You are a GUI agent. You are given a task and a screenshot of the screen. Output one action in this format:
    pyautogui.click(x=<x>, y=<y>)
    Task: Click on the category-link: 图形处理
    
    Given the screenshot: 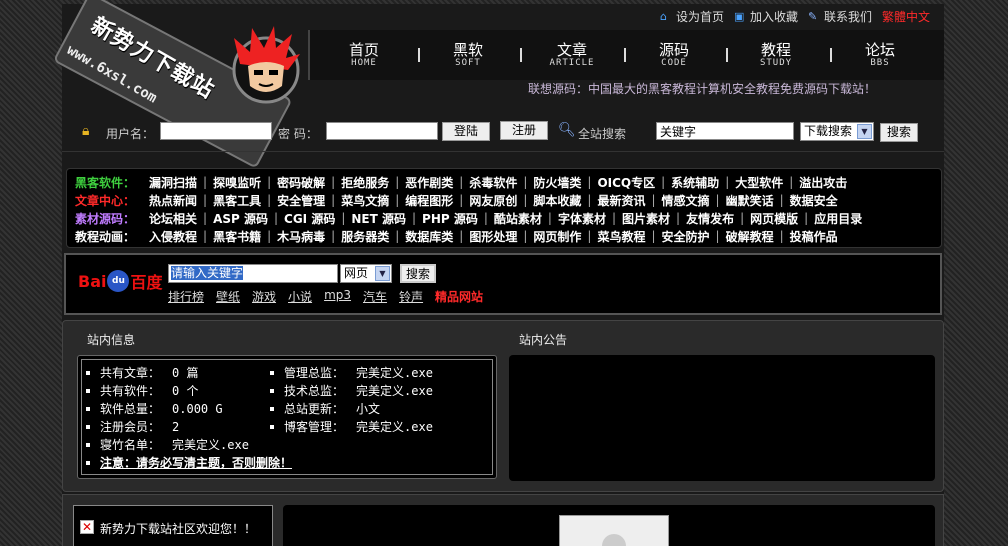 What is the action you would take?
    pyautogui.click(x=493, y=236)
    